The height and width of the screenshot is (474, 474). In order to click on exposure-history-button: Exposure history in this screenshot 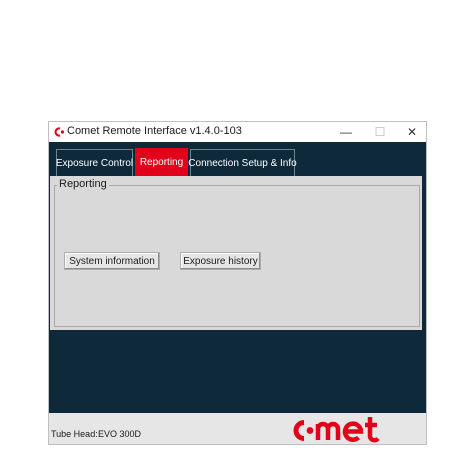, I will do `click(220, 261)`.